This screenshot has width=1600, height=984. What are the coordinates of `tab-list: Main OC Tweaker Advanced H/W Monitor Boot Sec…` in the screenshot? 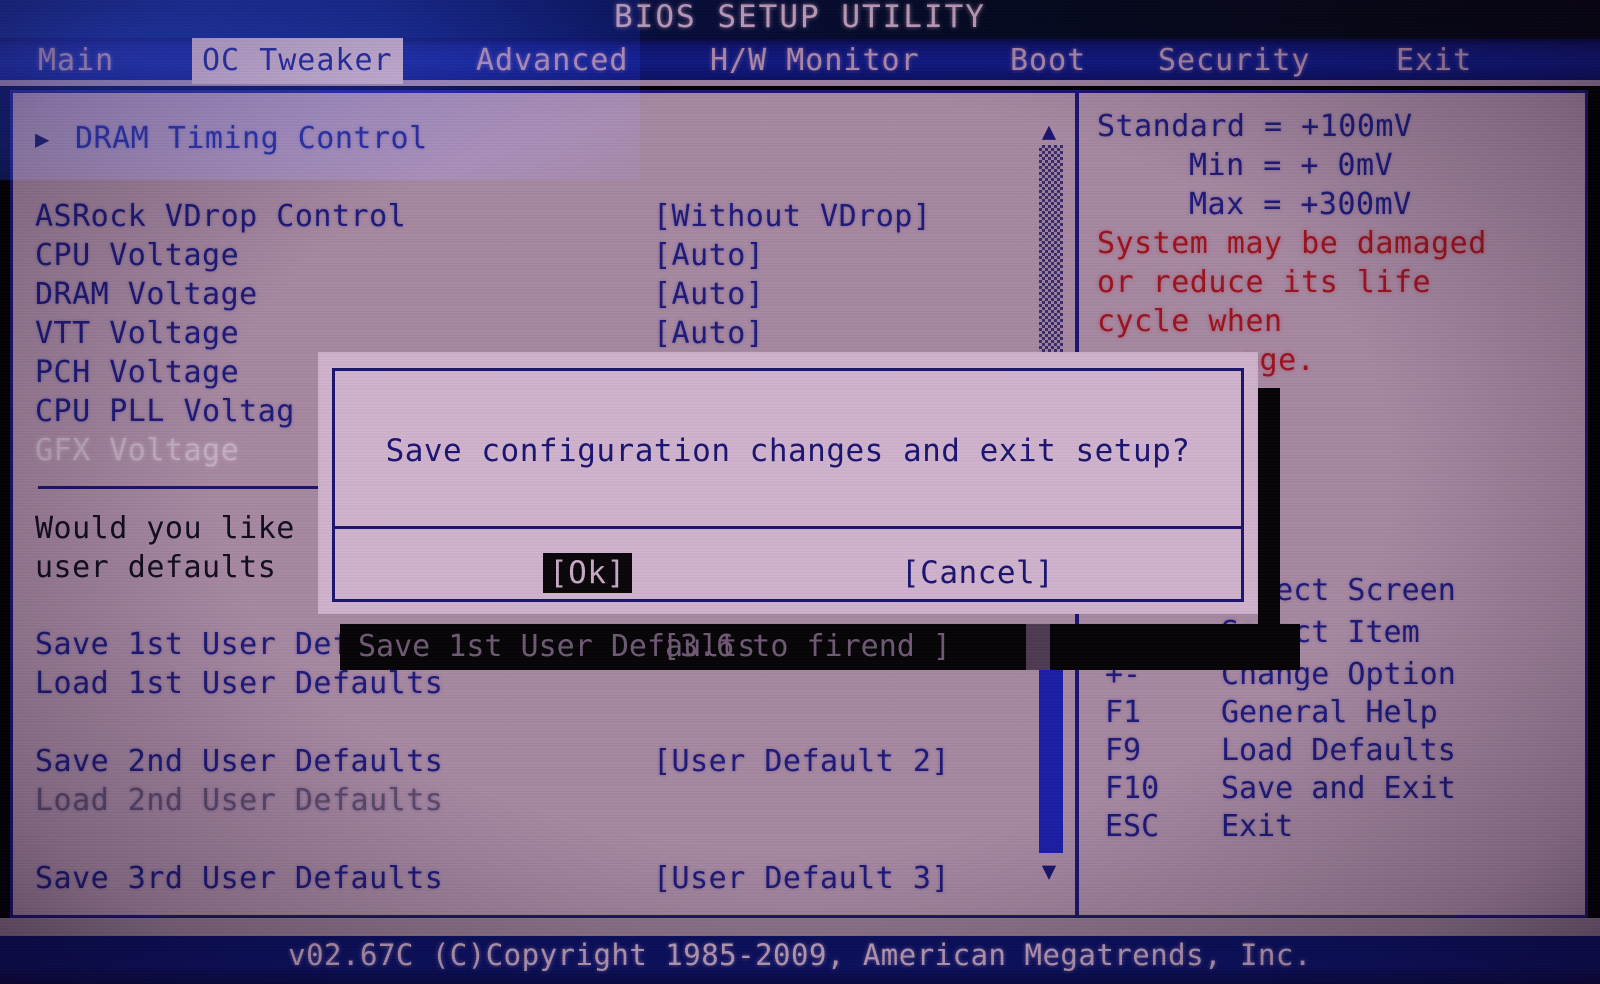 It's located at (800, 61).